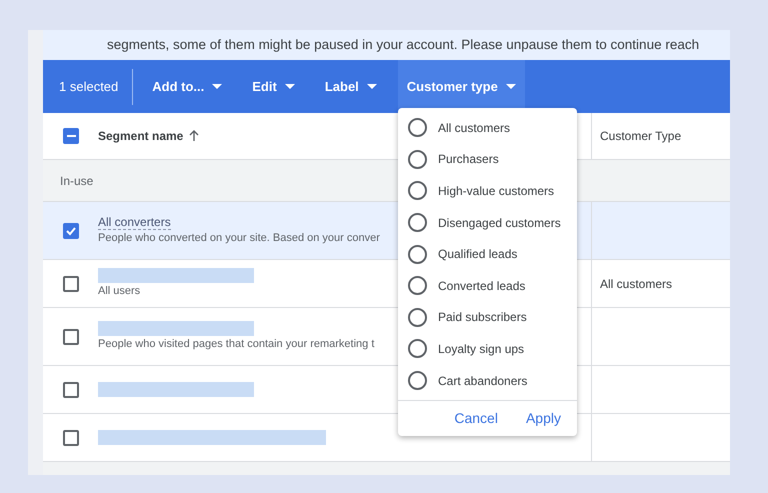  I want to click on dash-icon, so click(71, 136).